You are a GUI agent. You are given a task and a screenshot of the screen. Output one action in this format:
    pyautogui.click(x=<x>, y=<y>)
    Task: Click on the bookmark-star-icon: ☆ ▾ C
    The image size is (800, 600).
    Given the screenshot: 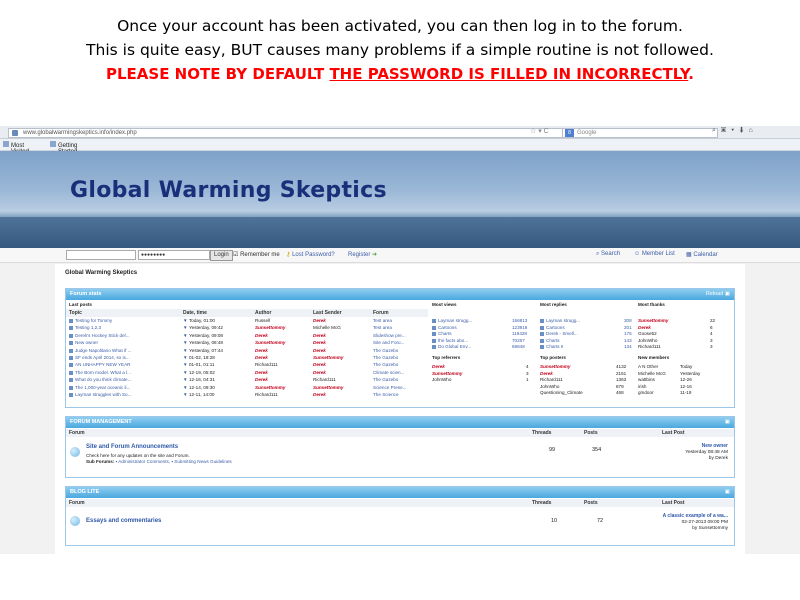 What is the action you would take?
    pyautogui.click(x=539, y=131)
    